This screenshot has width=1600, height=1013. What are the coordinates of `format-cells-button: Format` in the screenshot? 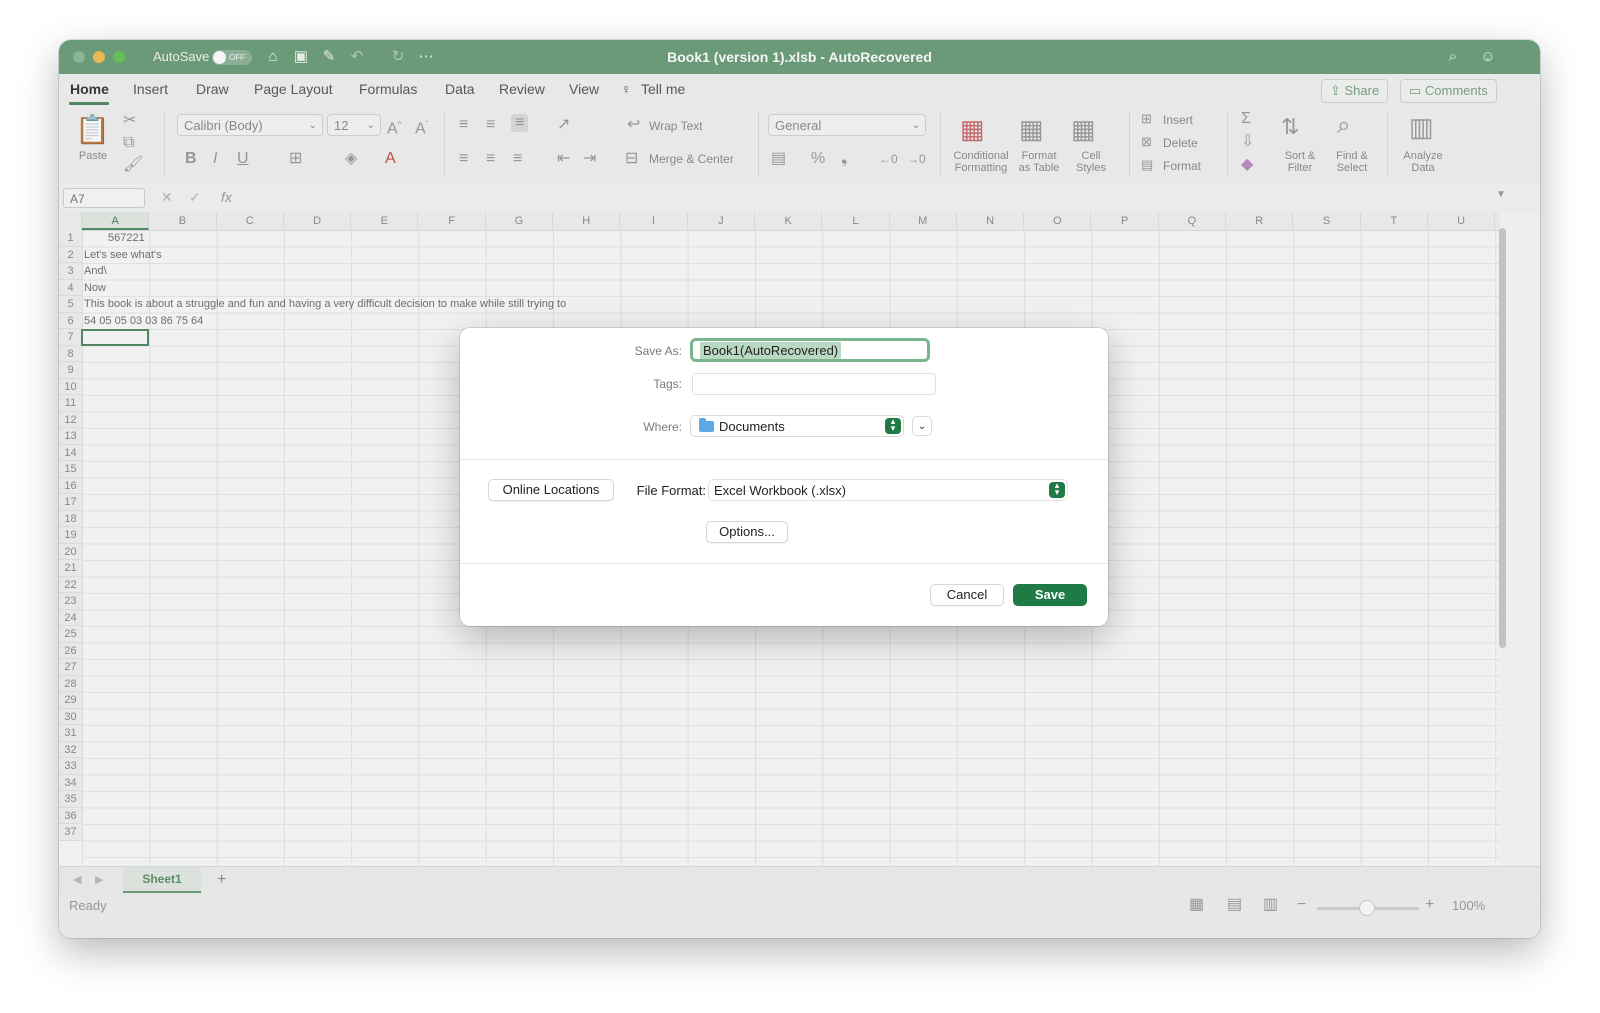 It's located at (1182, 166).